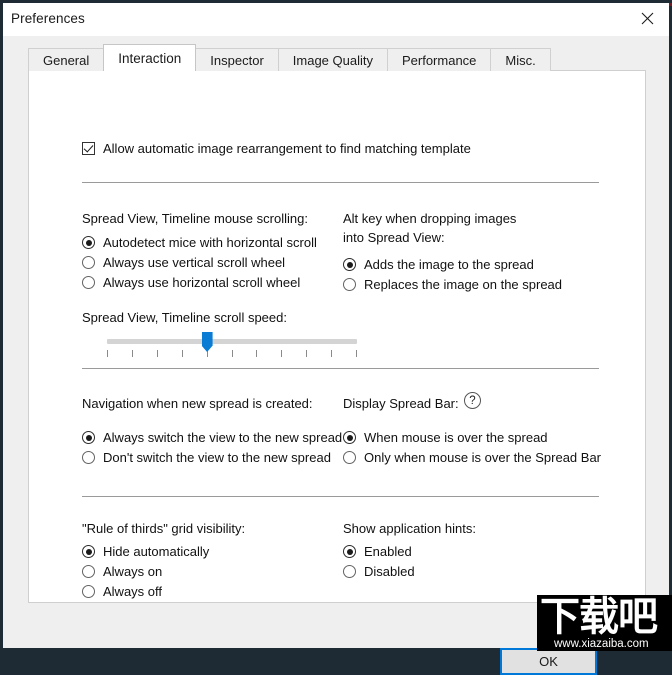 The image size is (672, 675). I want to click on radio-dont-switch-view-label: Don't switch the view to the new spread, so click(217, 457).